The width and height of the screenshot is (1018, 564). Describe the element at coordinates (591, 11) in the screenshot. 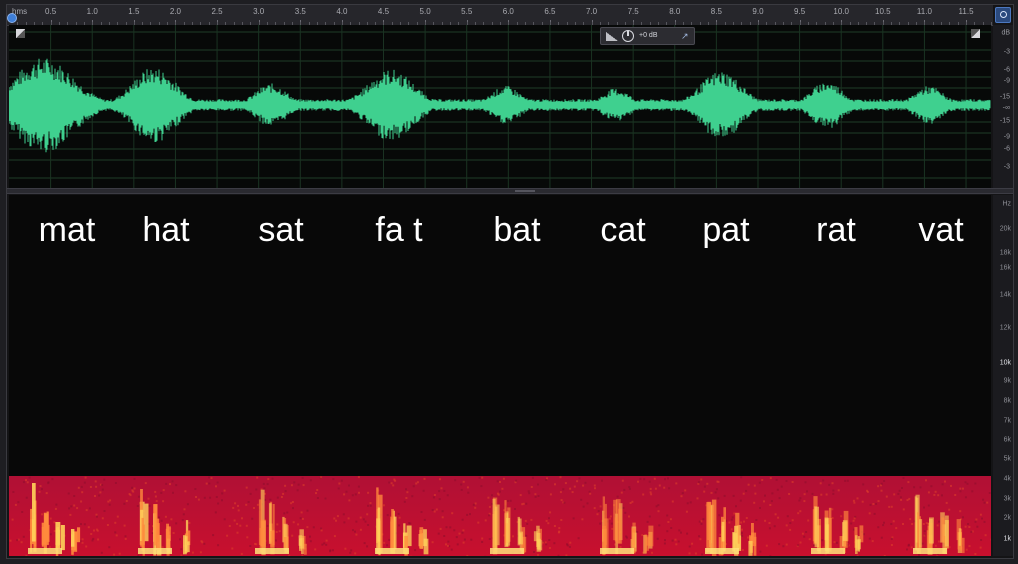

I see `ruler-tick-label: 7.0` at that location.